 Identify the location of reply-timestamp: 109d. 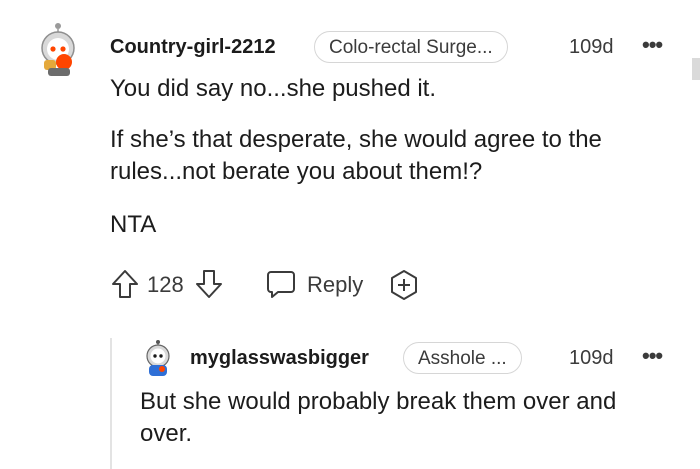
(591, 358).